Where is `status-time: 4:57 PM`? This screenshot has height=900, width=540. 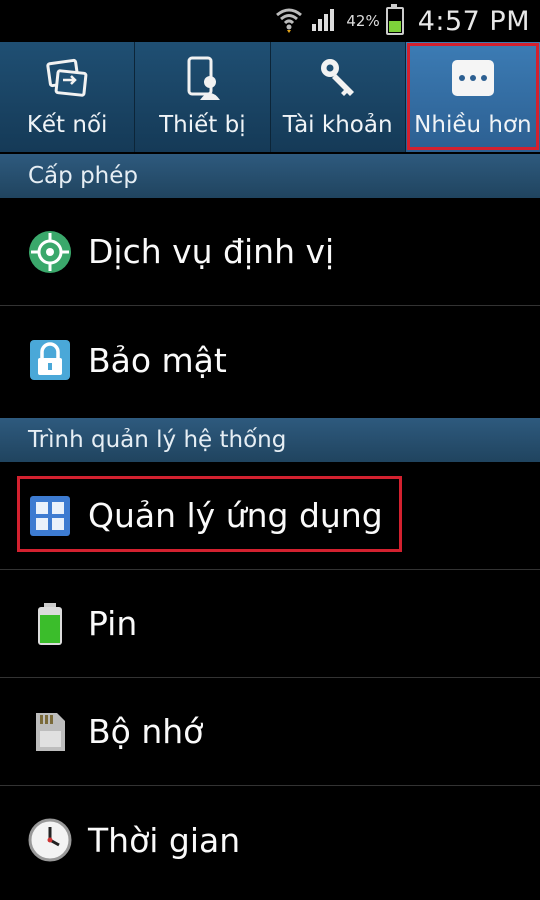
status-time: 4:57 PM is located at coordinates (473, 21).